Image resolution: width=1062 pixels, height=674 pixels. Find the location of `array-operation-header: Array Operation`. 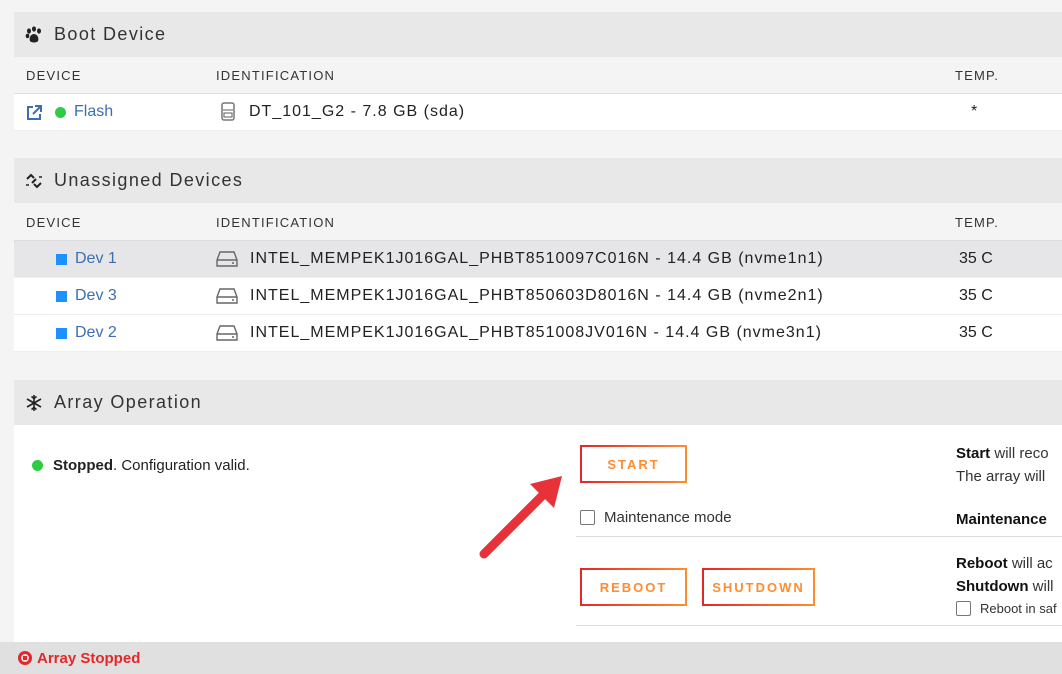

array-operation-header: Array Operation is located at coordinates (538, 402).